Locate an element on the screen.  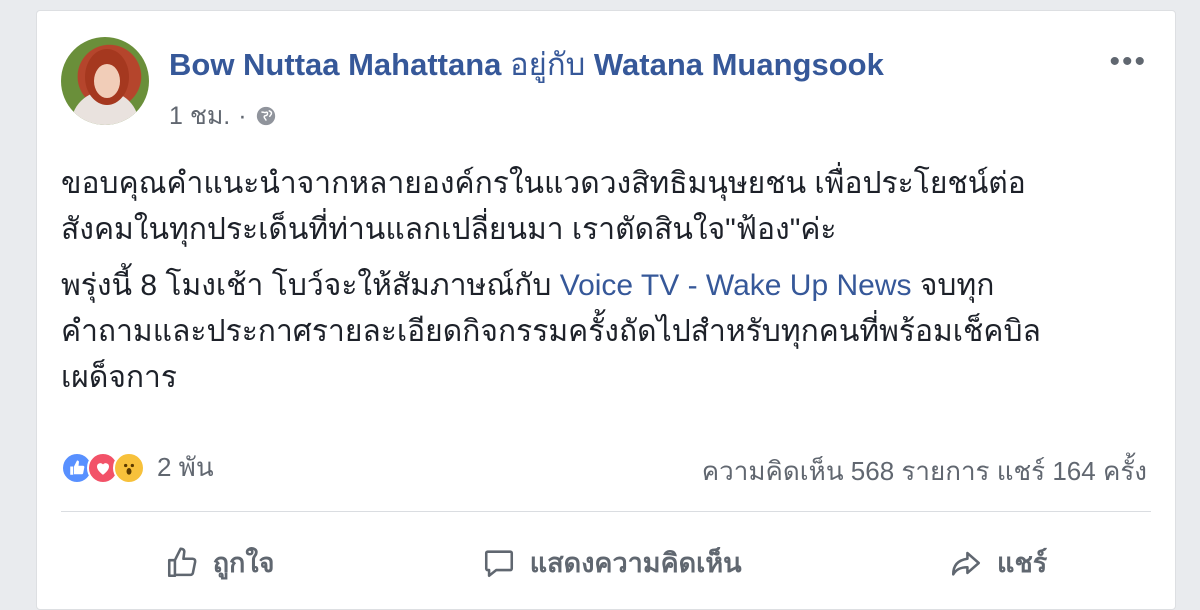
engagement-stats: ความคิดเห็น 568 รายการ แชร์ 164 ครั้ง is located at coordinates (924, 471).